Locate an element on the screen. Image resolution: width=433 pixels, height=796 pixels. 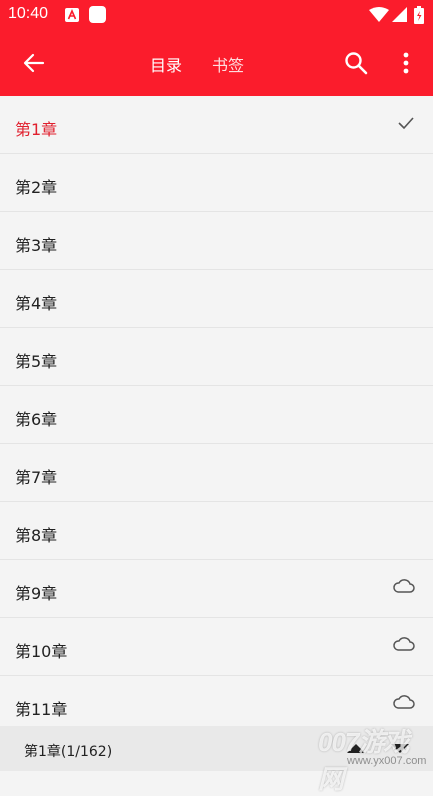
chapter-row-5: 第5章 is located at coordinates (216, 357).